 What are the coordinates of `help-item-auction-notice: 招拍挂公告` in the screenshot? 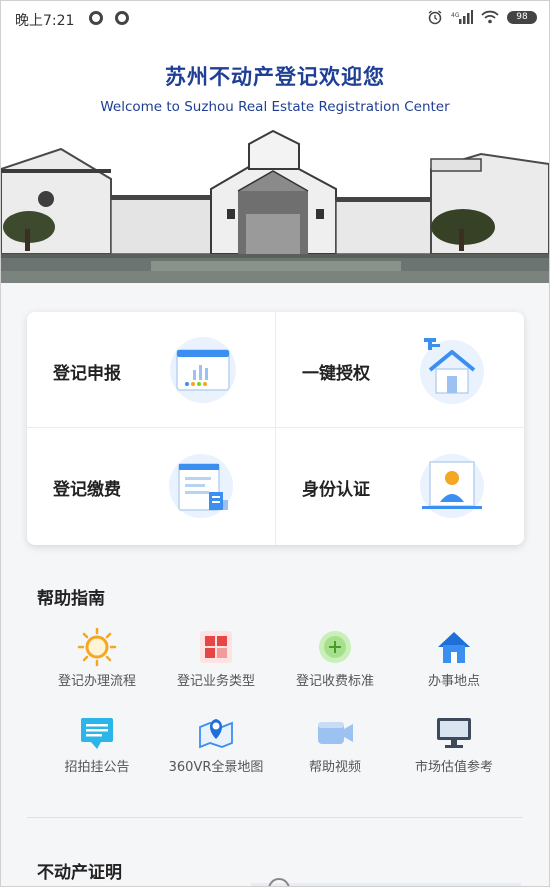 It's located at (97, 744).